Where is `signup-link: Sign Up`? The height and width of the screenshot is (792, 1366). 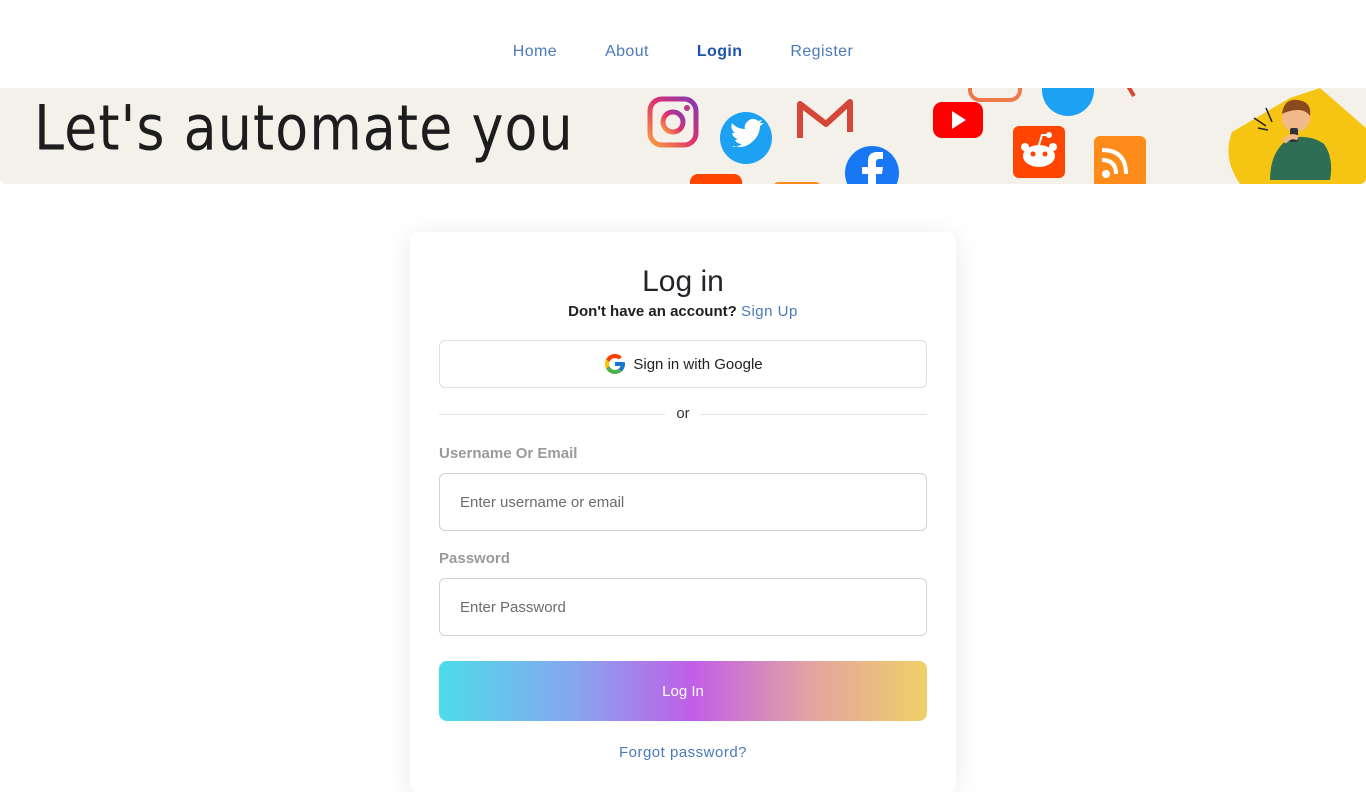
signup-link: Sign Up is located at coordinates (769, 311).